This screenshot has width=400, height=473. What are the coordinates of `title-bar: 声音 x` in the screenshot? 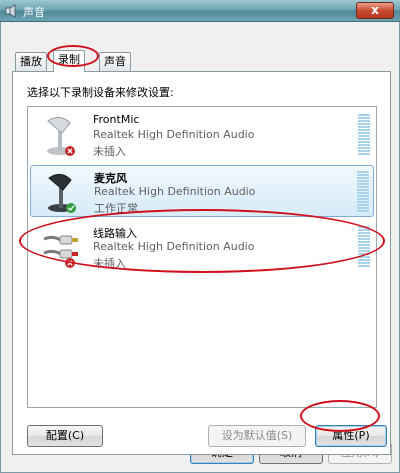 It's located at (200, 11).